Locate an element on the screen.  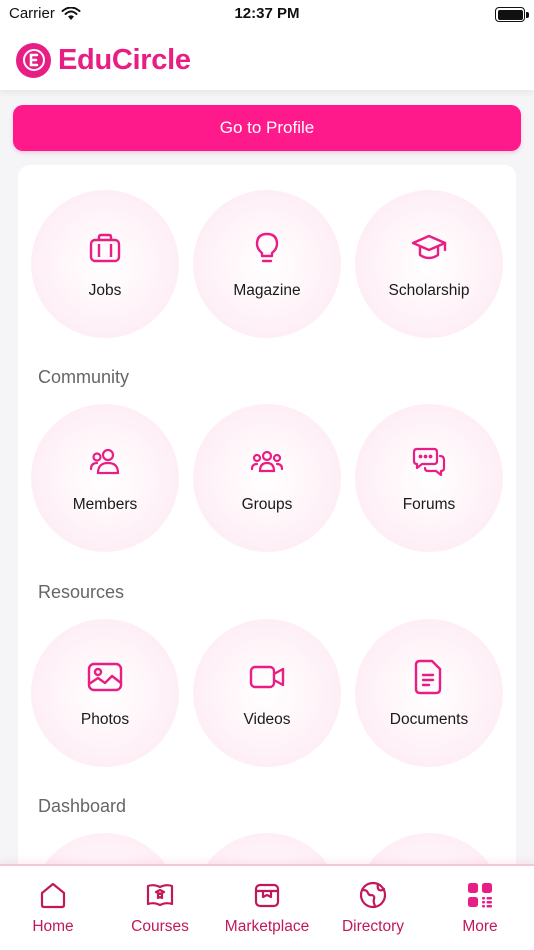
graduation-cap-icon is located at coordinates (429, 248).